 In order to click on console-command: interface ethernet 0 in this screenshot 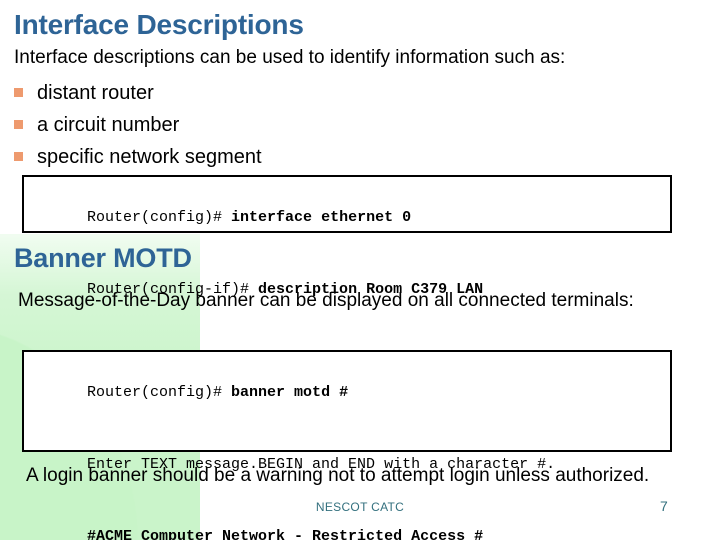, I will do `click(317, 217)`.